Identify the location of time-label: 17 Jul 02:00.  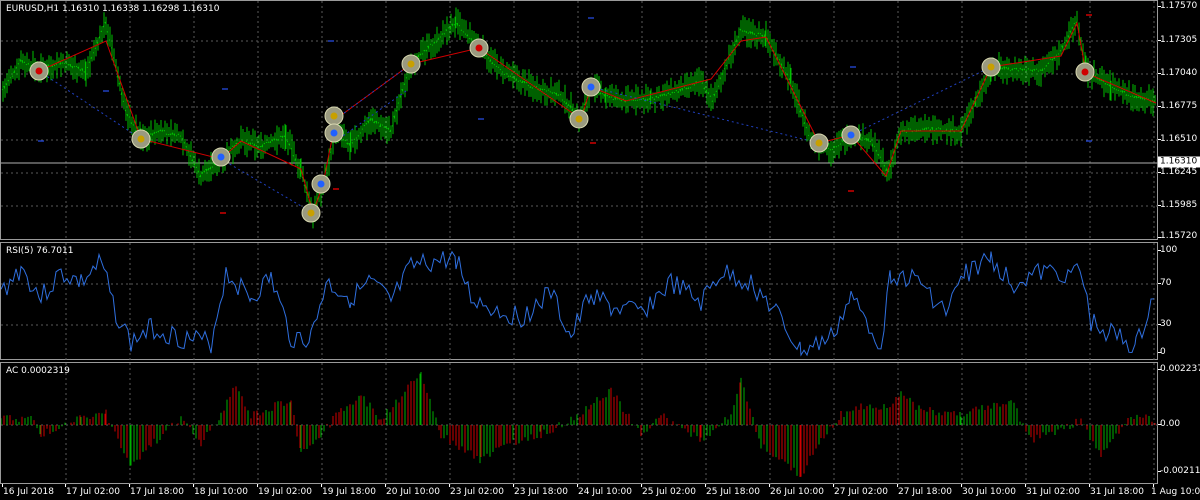
(93, 492).